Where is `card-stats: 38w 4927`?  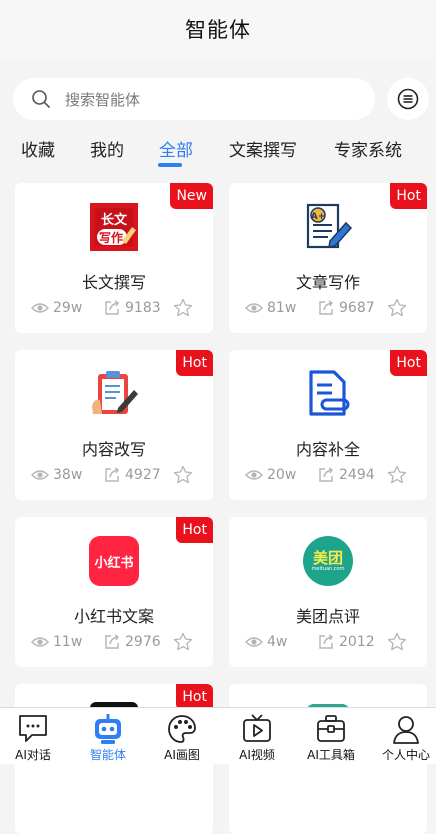
card-stats: 38w 4927 is located at coordinates (116, 475).